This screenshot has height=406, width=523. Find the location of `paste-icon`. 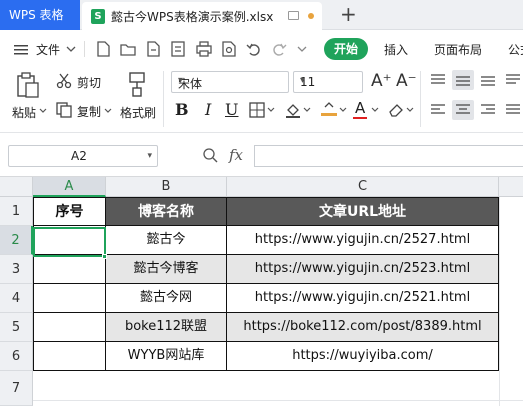

paste-icon is located at coordinates (28, 85).